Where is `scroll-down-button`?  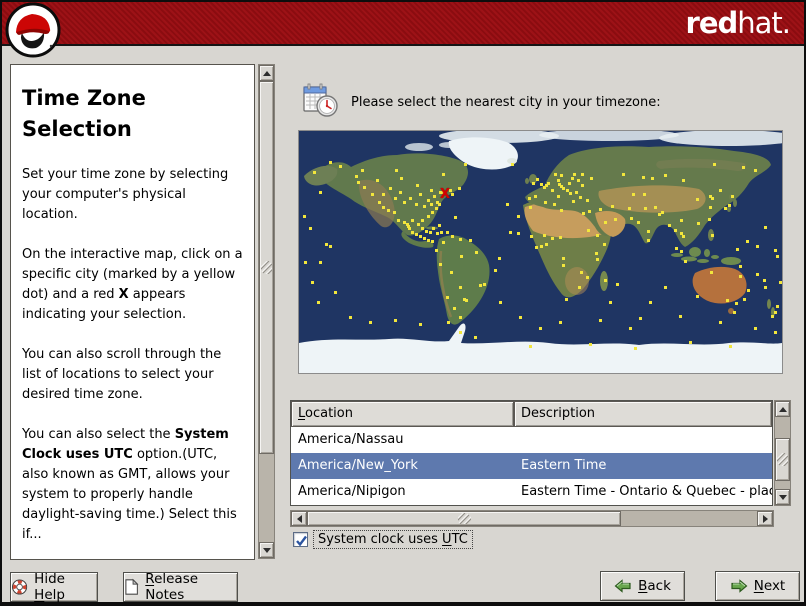 scroll-down-button is located at coordinates (266, 550).